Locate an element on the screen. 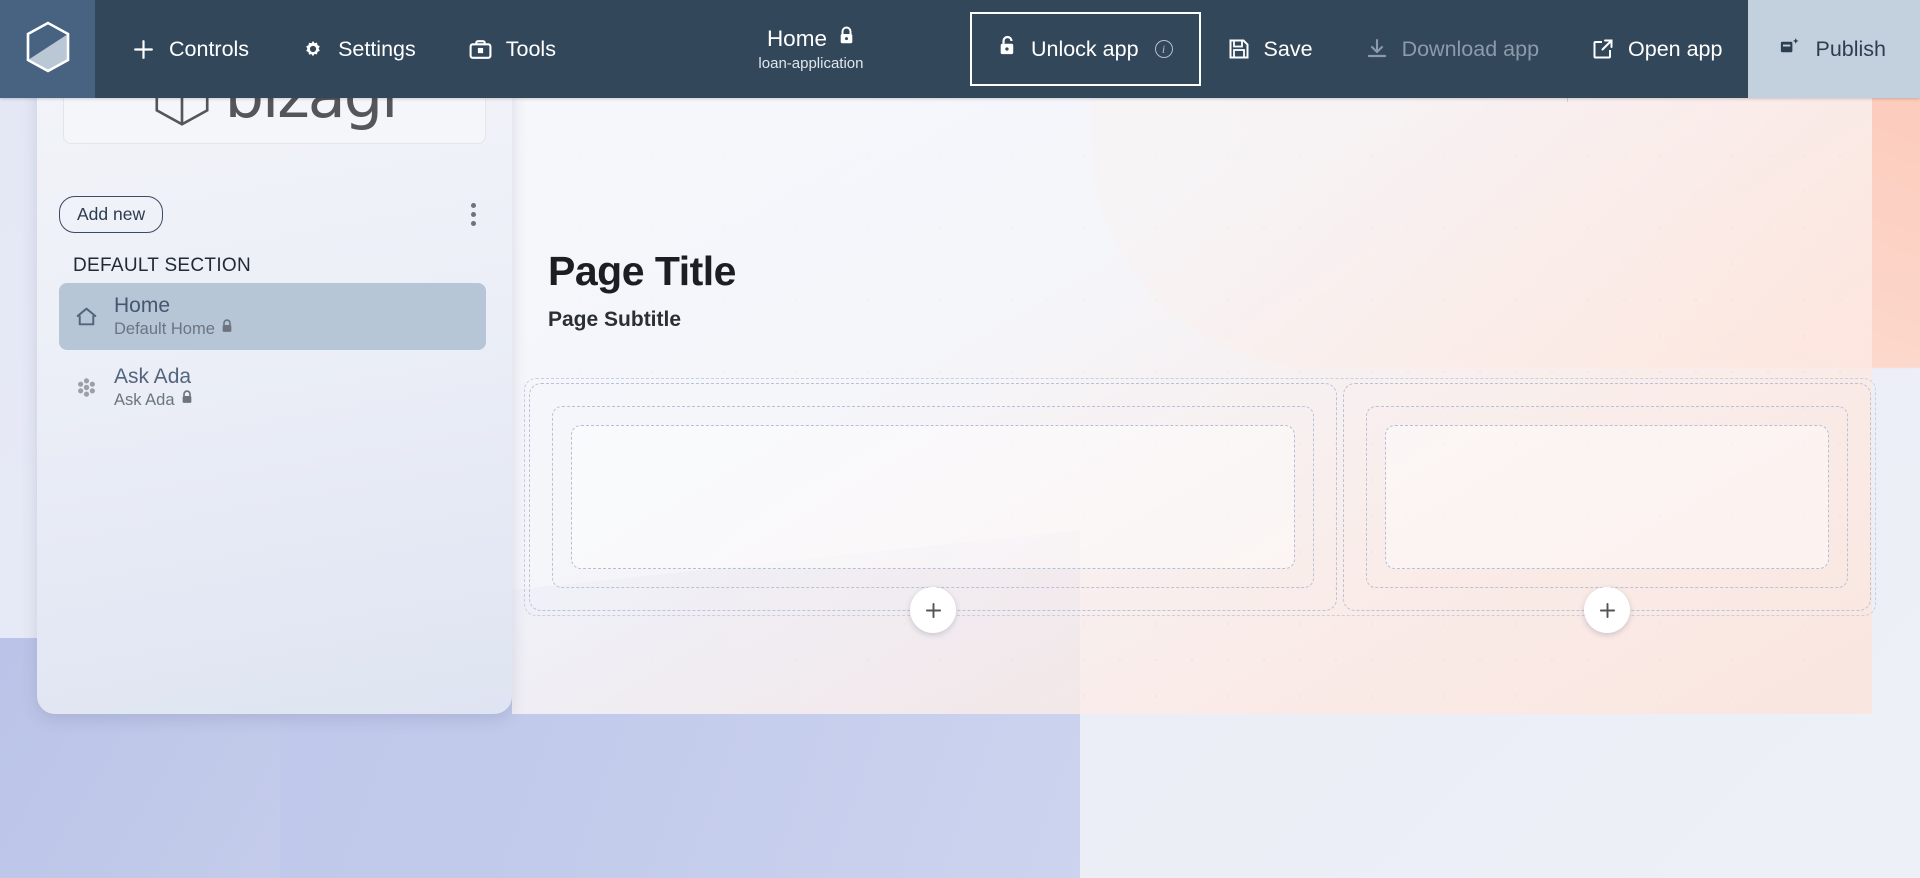 This screenshot has height=878, width=1920. info-icon: i is located at coordinates (1163, 49).